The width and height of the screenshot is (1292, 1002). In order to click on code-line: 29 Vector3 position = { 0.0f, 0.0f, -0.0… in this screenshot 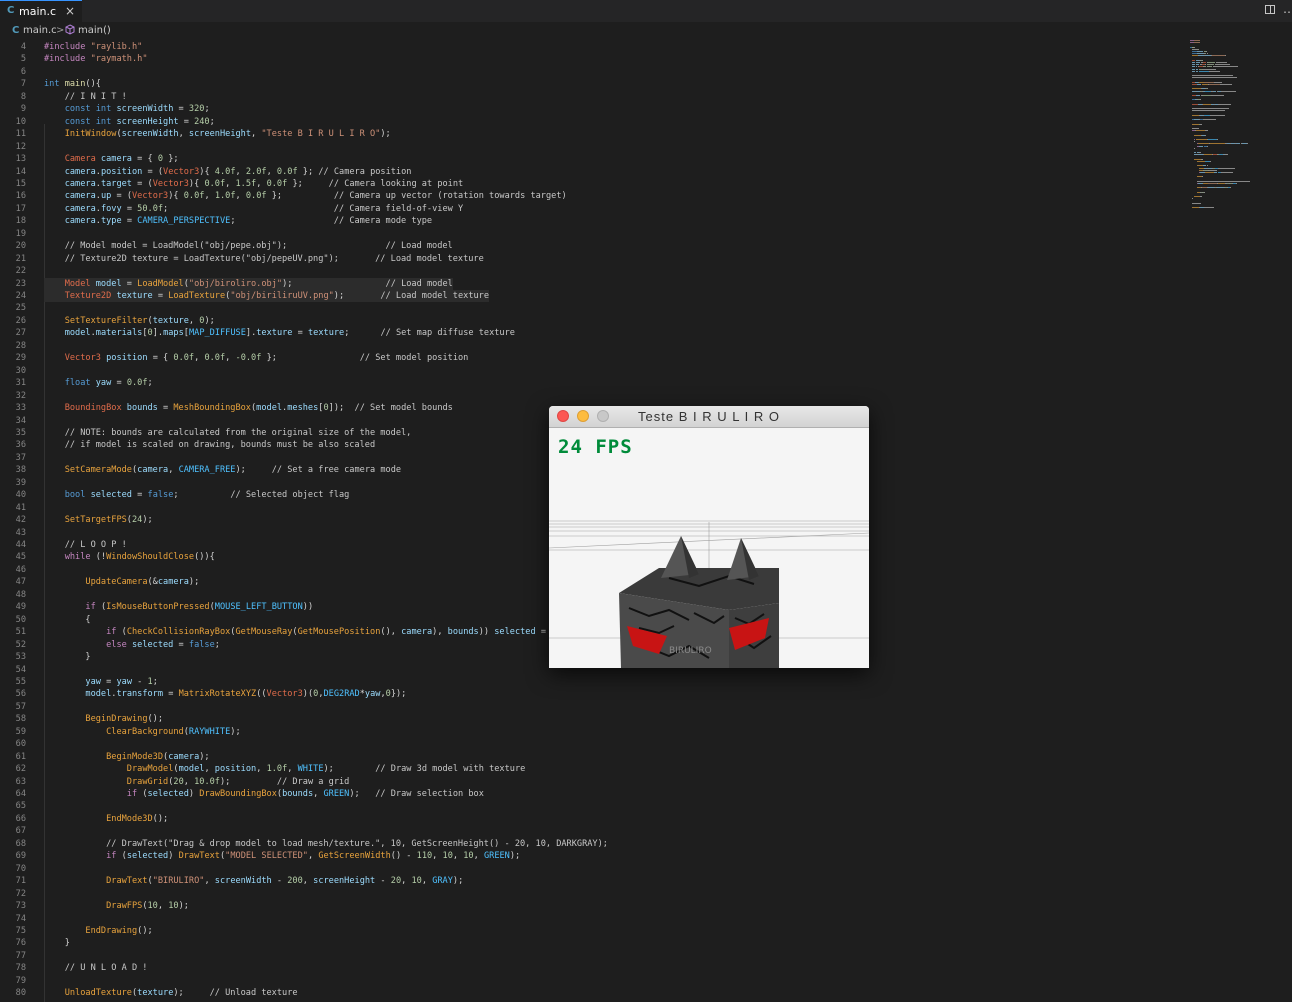, I will do `click(590, 358)`.